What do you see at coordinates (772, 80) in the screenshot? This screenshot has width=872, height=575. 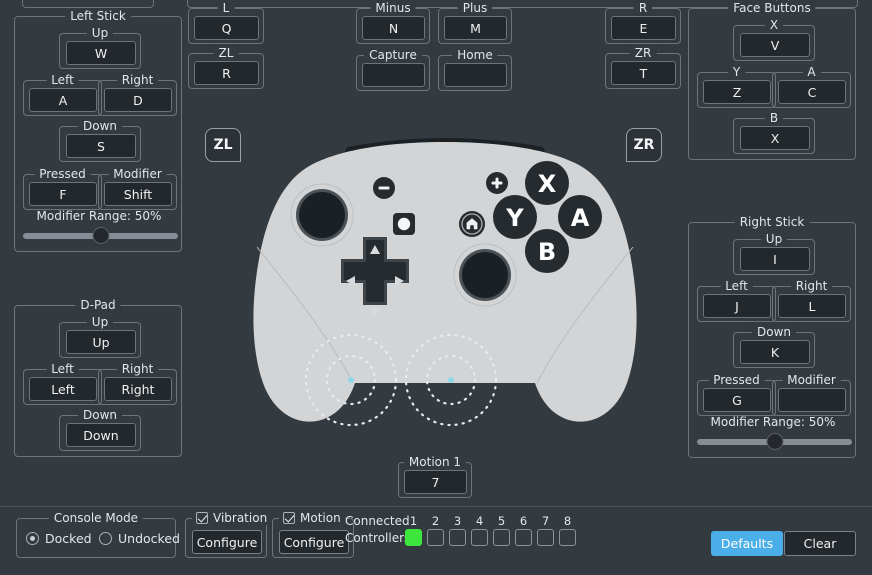 I see `group-face-buttons: Face Buttons X V Y Z A C B X` at bounding box center [772, 80].